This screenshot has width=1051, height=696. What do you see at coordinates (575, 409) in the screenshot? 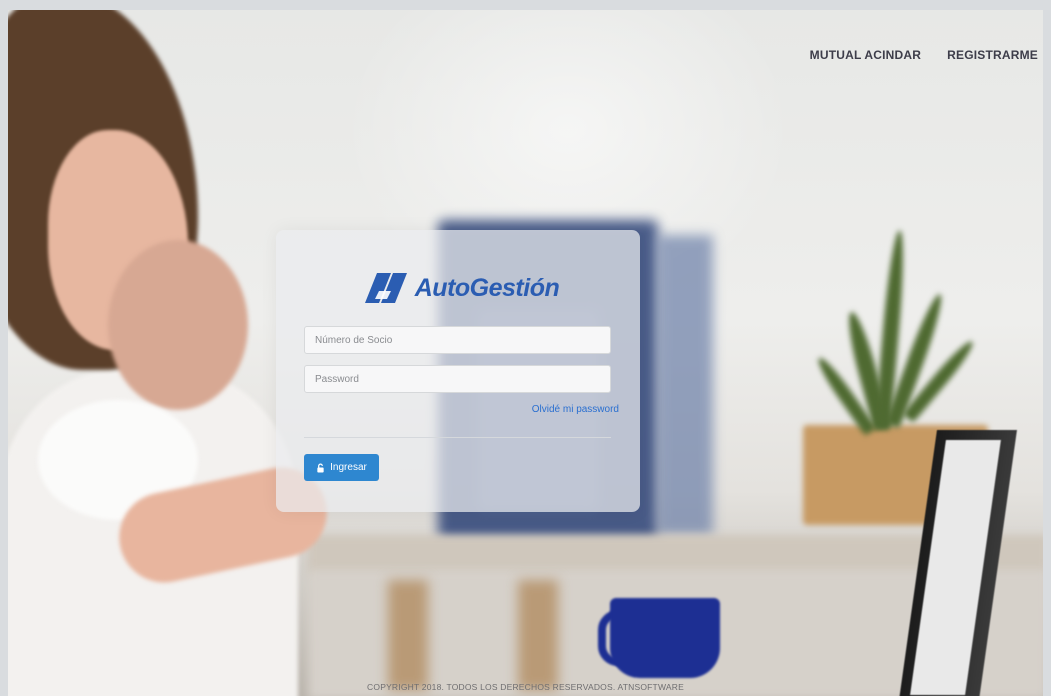
I see `forgot-password-link: Olvidé mi password` at bounding box center [575, 409].